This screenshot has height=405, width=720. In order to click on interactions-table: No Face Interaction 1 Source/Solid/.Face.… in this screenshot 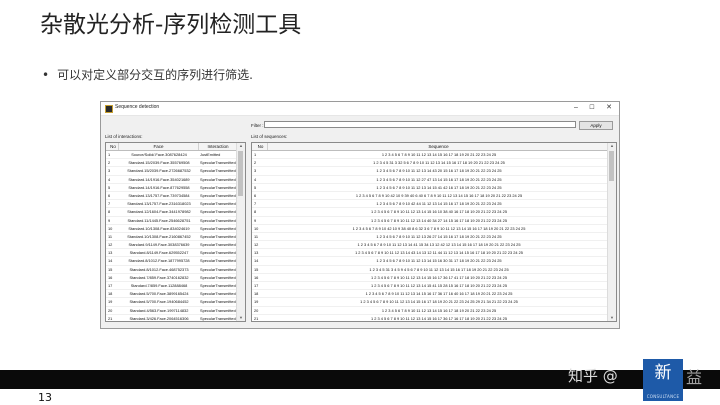, I will do `click(175, 232)`.